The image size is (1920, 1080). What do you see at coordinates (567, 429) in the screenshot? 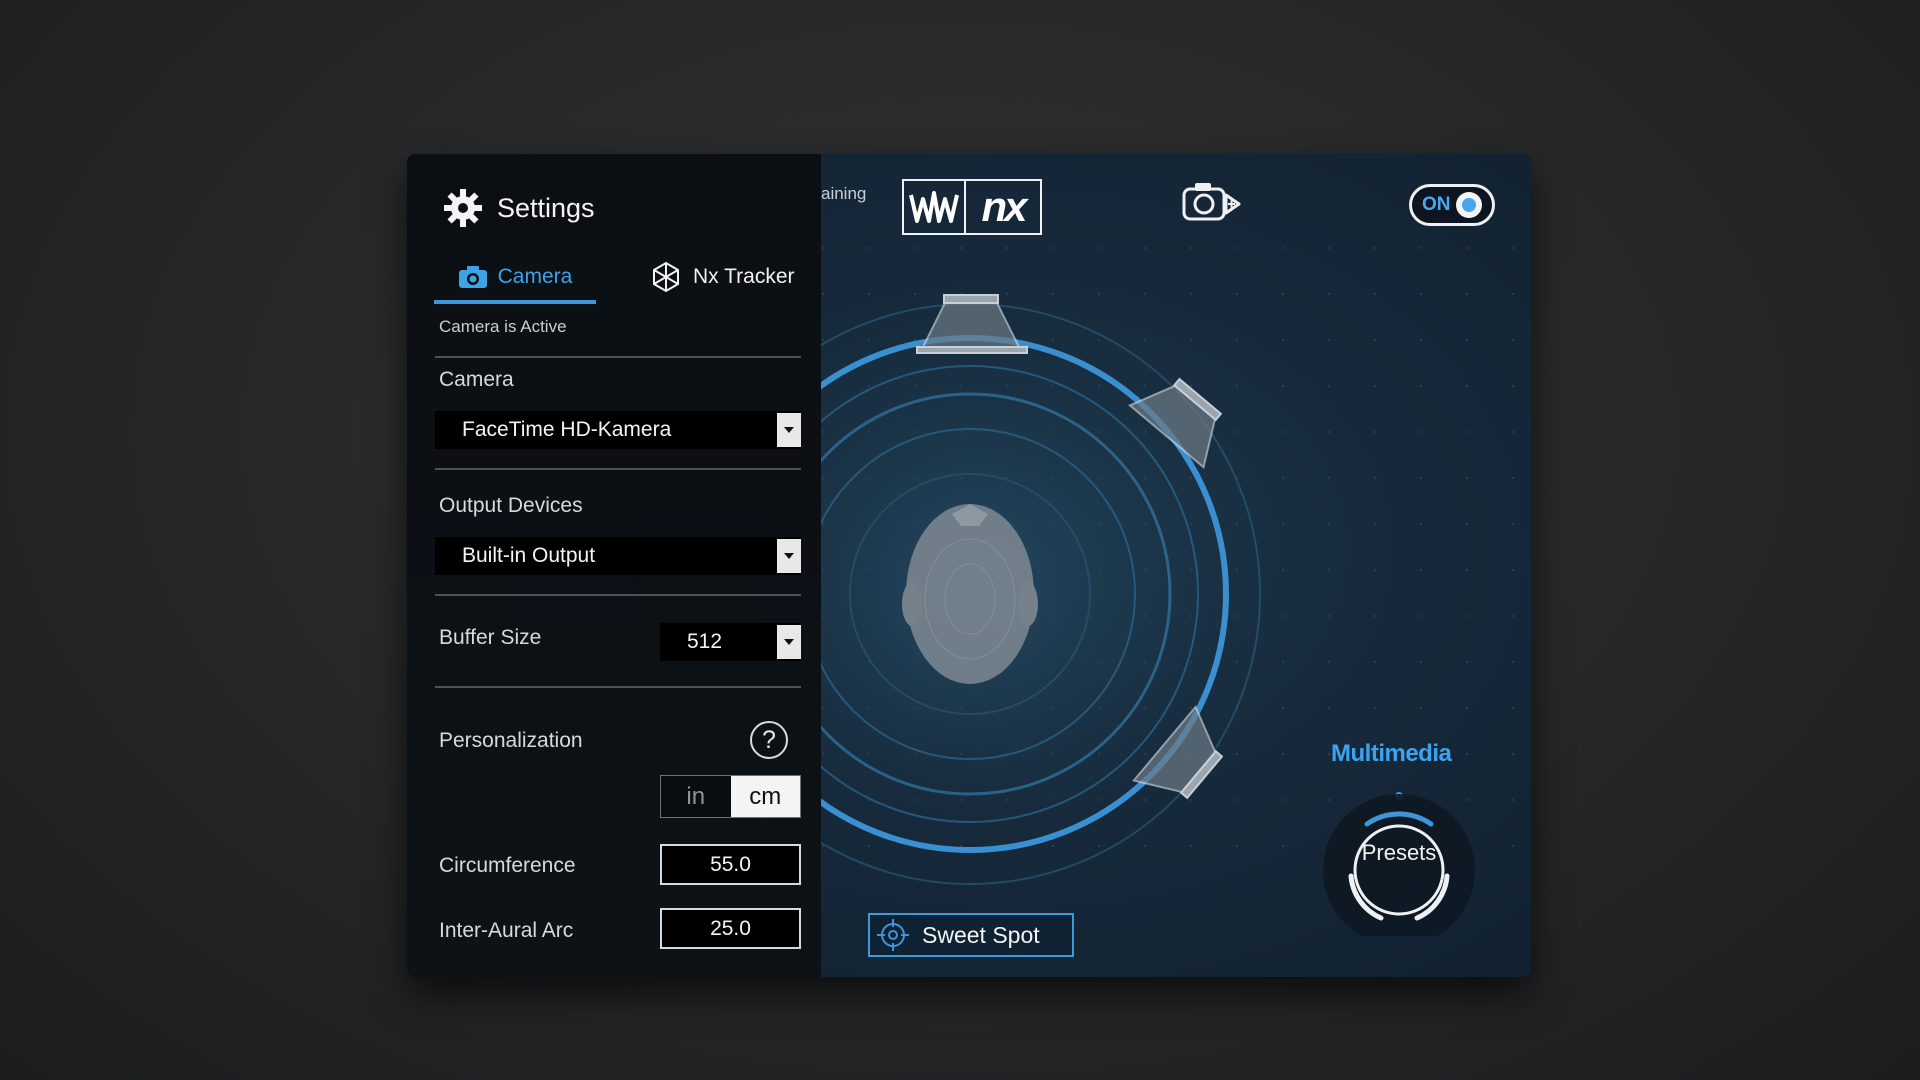
I see `camera-select-value: FaceTime HD-Kamera` at bounding box center [567, 429].